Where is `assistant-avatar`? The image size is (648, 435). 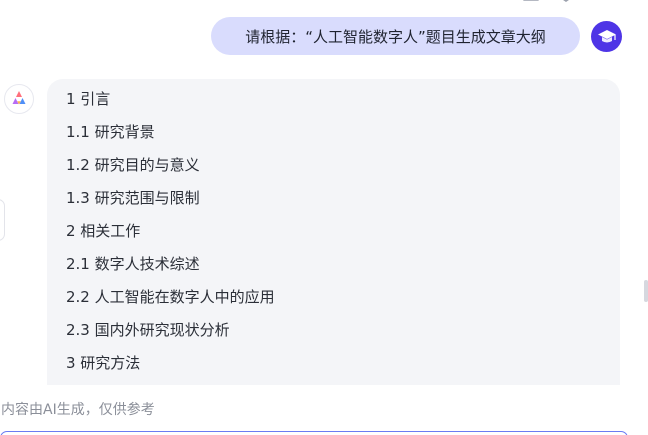 assistant-avatar is located at coordinates (19, 99).